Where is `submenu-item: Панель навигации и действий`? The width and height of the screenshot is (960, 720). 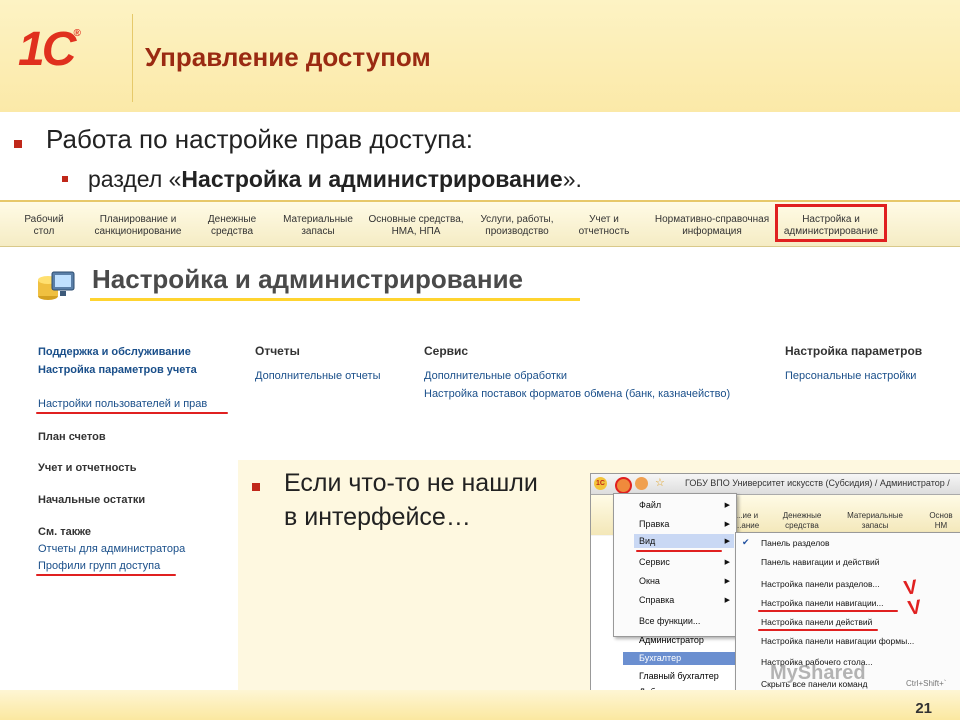
submenu-item: Панель навигации и действий is located at coordinates (820, 562).